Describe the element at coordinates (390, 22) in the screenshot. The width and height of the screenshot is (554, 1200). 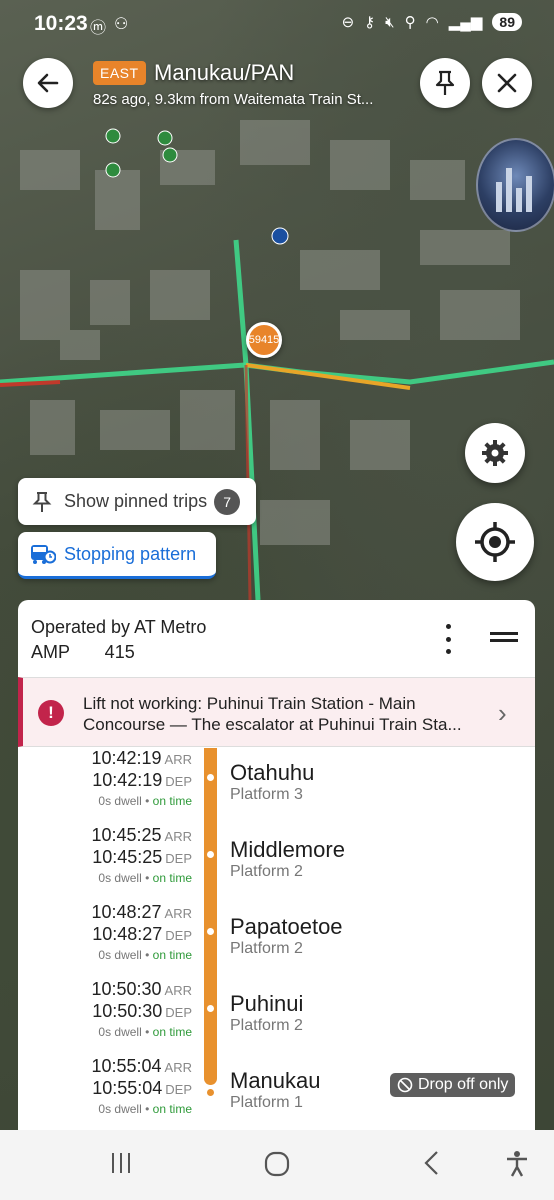
I see `mute-icon: 🔇︎` at that location.